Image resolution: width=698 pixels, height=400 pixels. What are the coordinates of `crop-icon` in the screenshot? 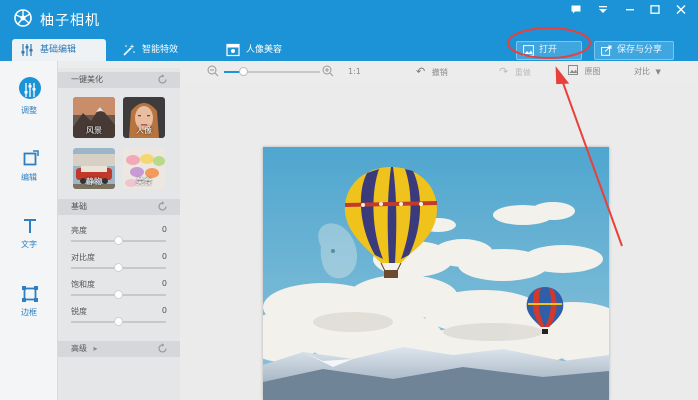 It's located at (31, 158).